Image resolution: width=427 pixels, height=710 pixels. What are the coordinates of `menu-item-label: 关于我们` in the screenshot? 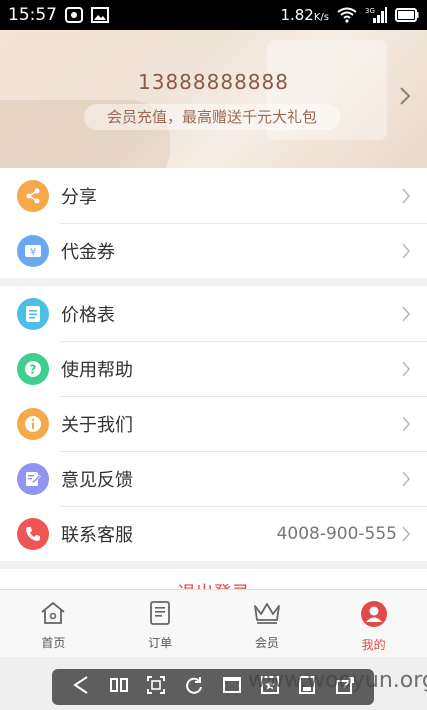 It's located at (97, 425).